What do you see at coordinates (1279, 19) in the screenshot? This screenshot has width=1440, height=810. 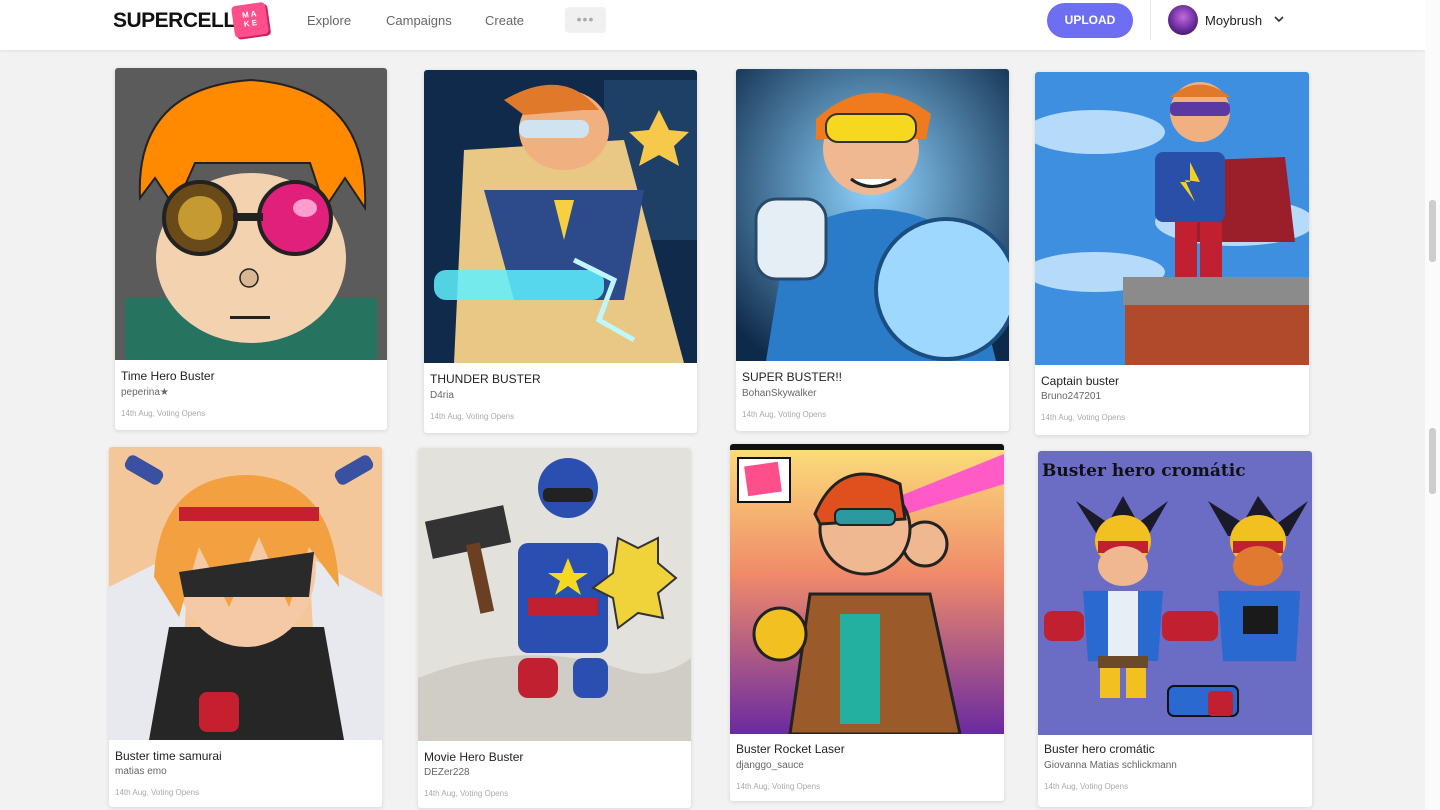 I see `chevron-down-icon` at bounding box center [1279, 19].